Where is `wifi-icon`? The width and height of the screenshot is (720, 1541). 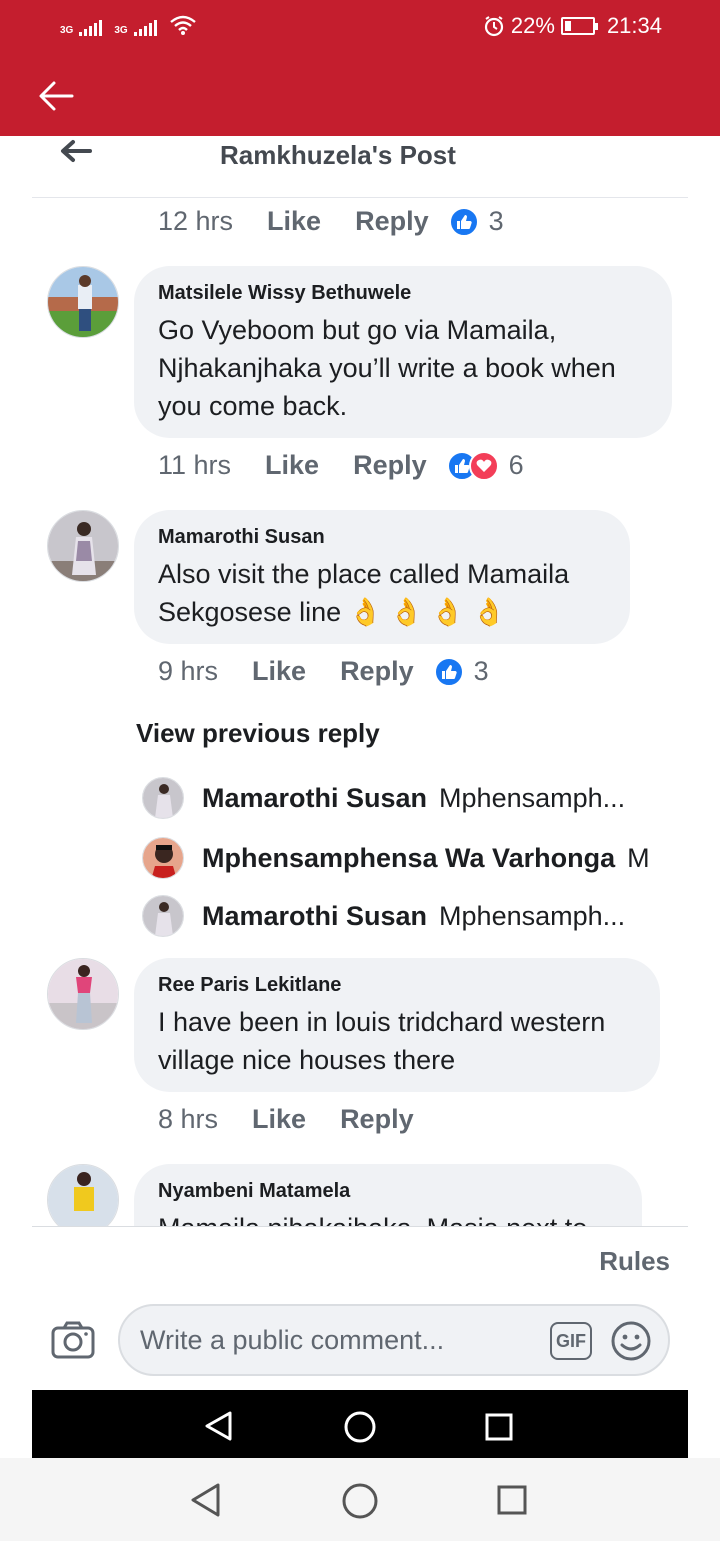 wifi-icon is located at coordinates (182, 25).